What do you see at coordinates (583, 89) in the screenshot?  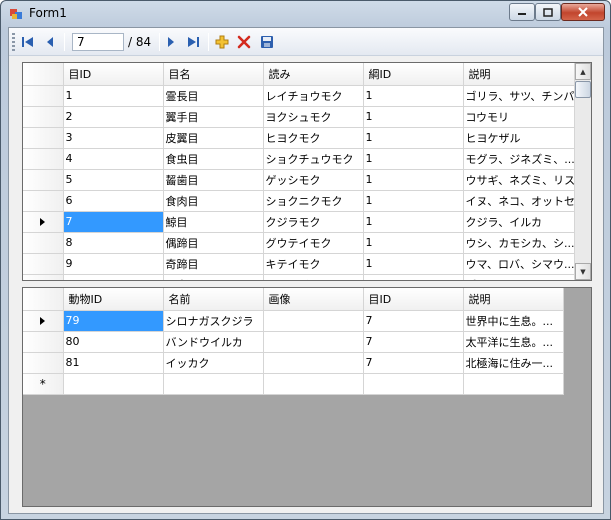 I see `scroll-thumb` at bounding box center [583, 89].